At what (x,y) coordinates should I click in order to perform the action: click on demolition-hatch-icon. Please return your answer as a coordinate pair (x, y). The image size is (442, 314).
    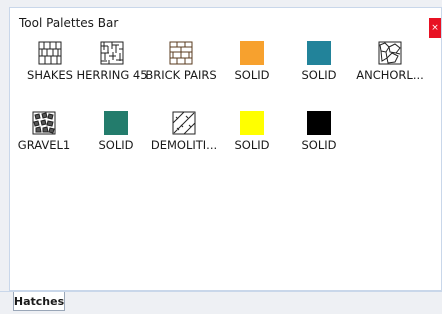
    Looking at the image, I should click on (184, 123).